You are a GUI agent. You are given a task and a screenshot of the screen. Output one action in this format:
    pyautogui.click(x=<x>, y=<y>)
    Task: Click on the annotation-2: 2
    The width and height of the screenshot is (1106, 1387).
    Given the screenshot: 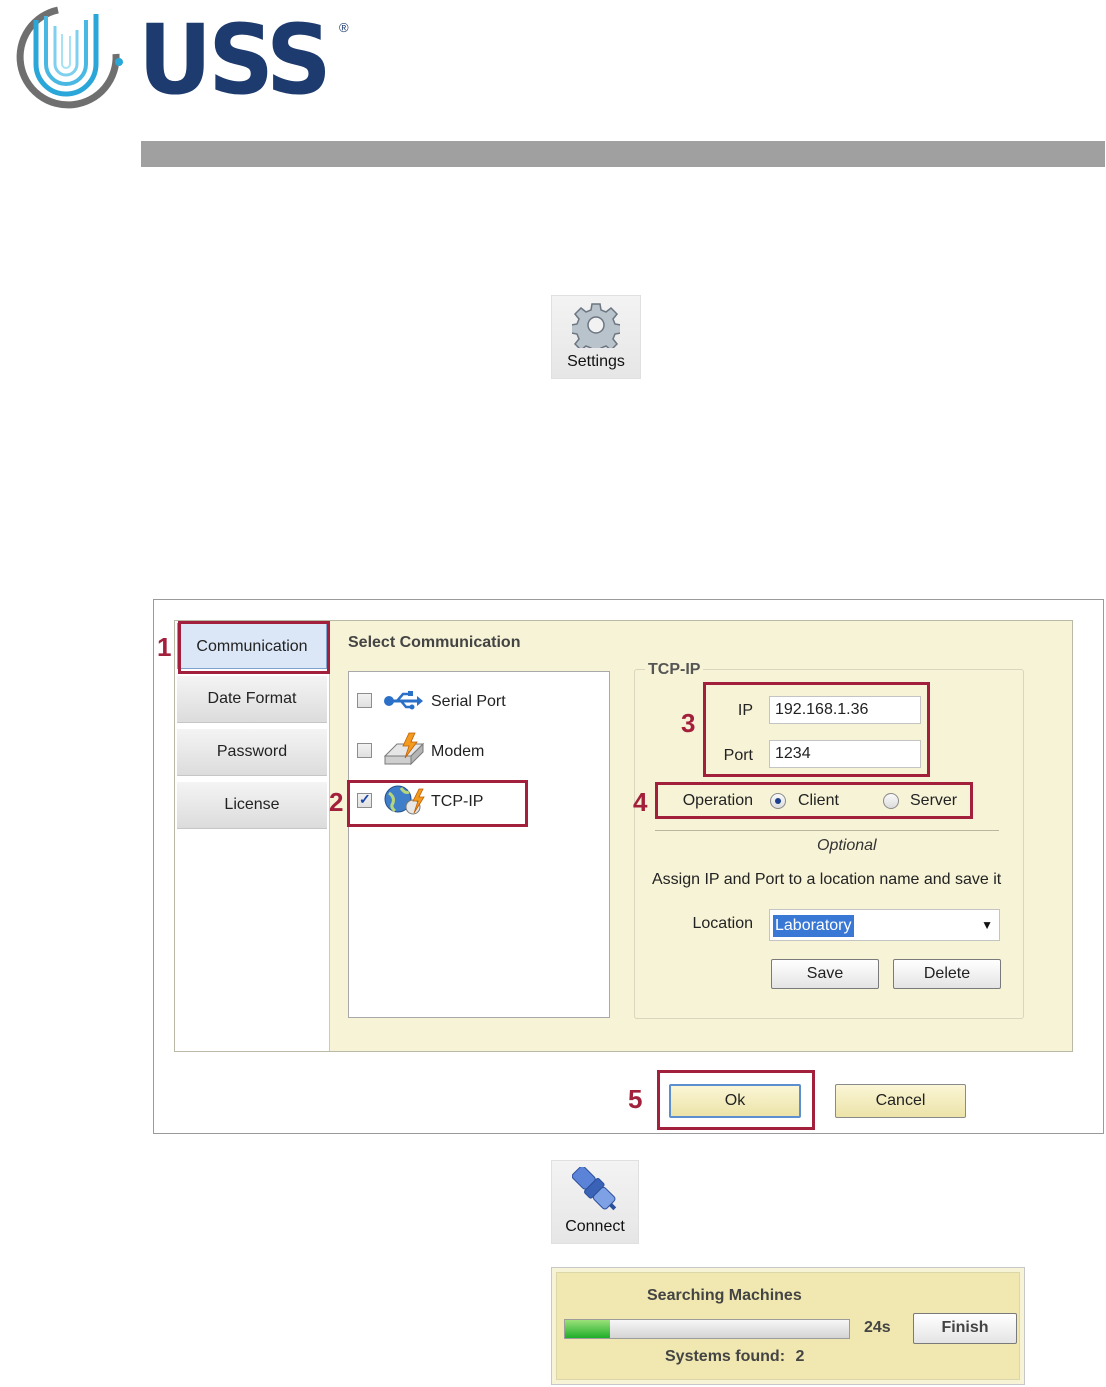 What is the action you would take?
    pyautogui.click(x=336, y=802)
    